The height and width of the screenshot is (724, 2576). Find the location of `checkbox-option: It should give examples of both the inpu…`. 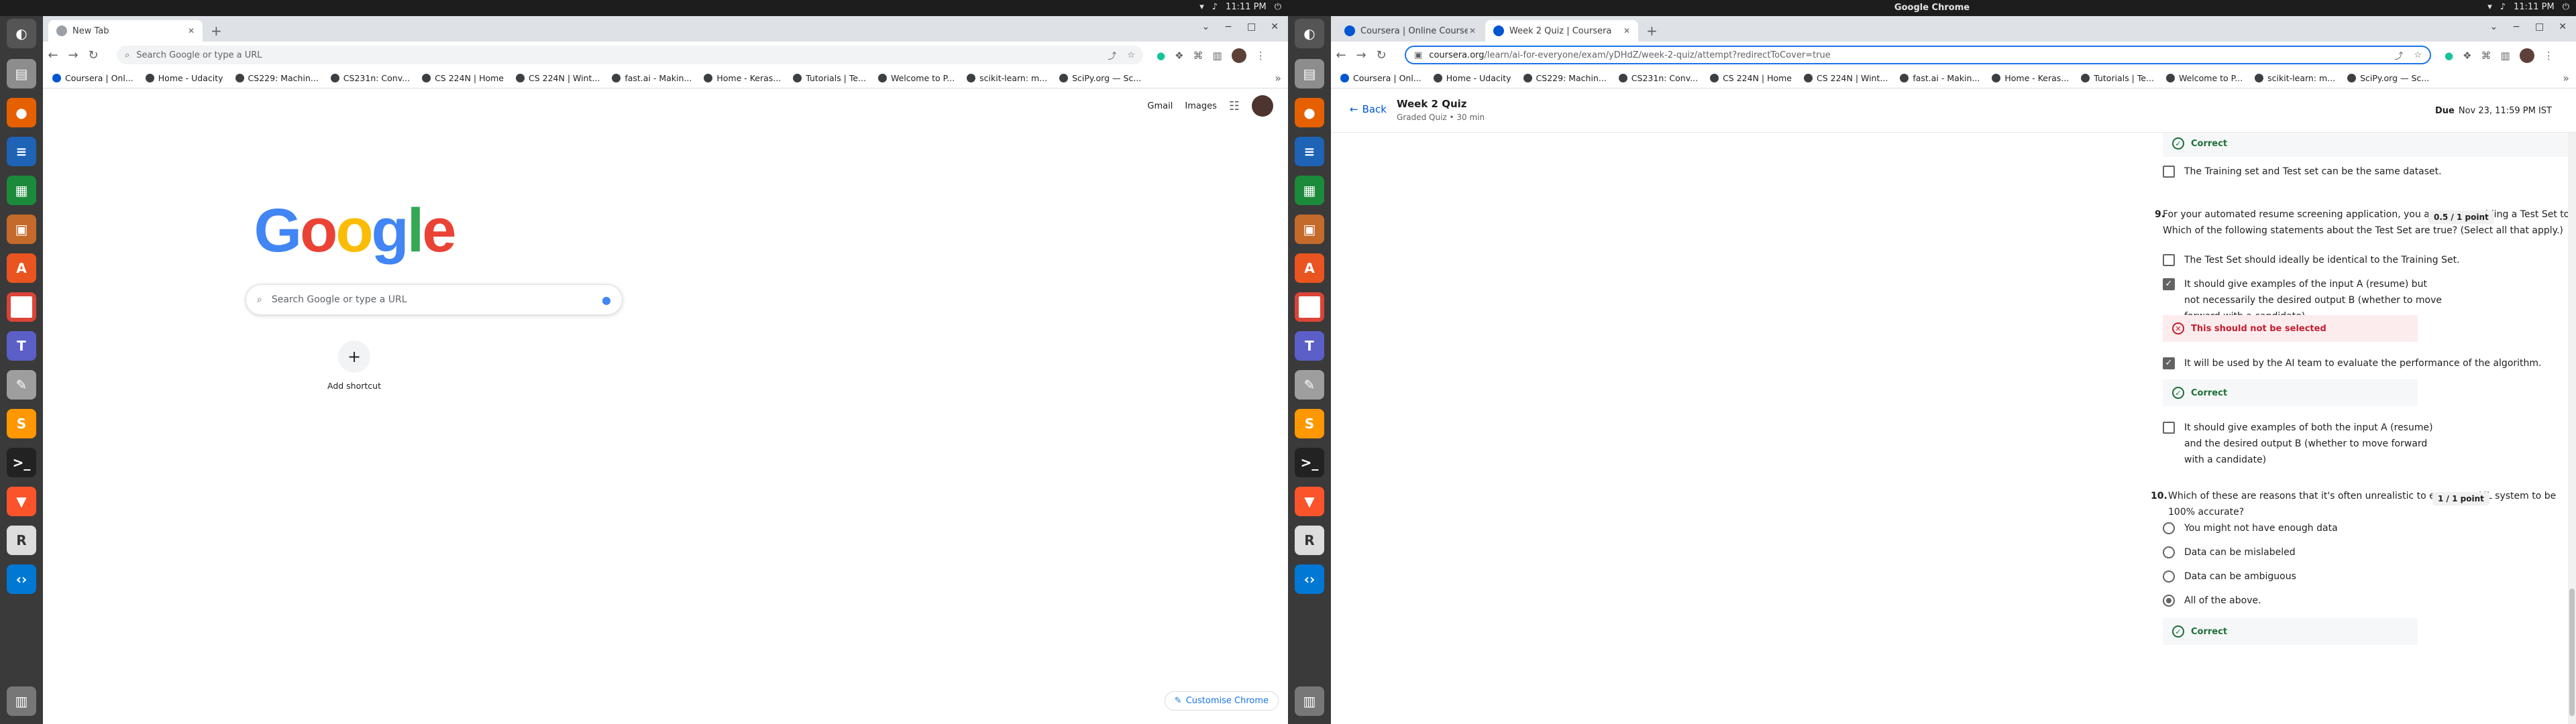

checkbox-option: It should give examples of both the inpu… is located at coordinates (2304, 444).